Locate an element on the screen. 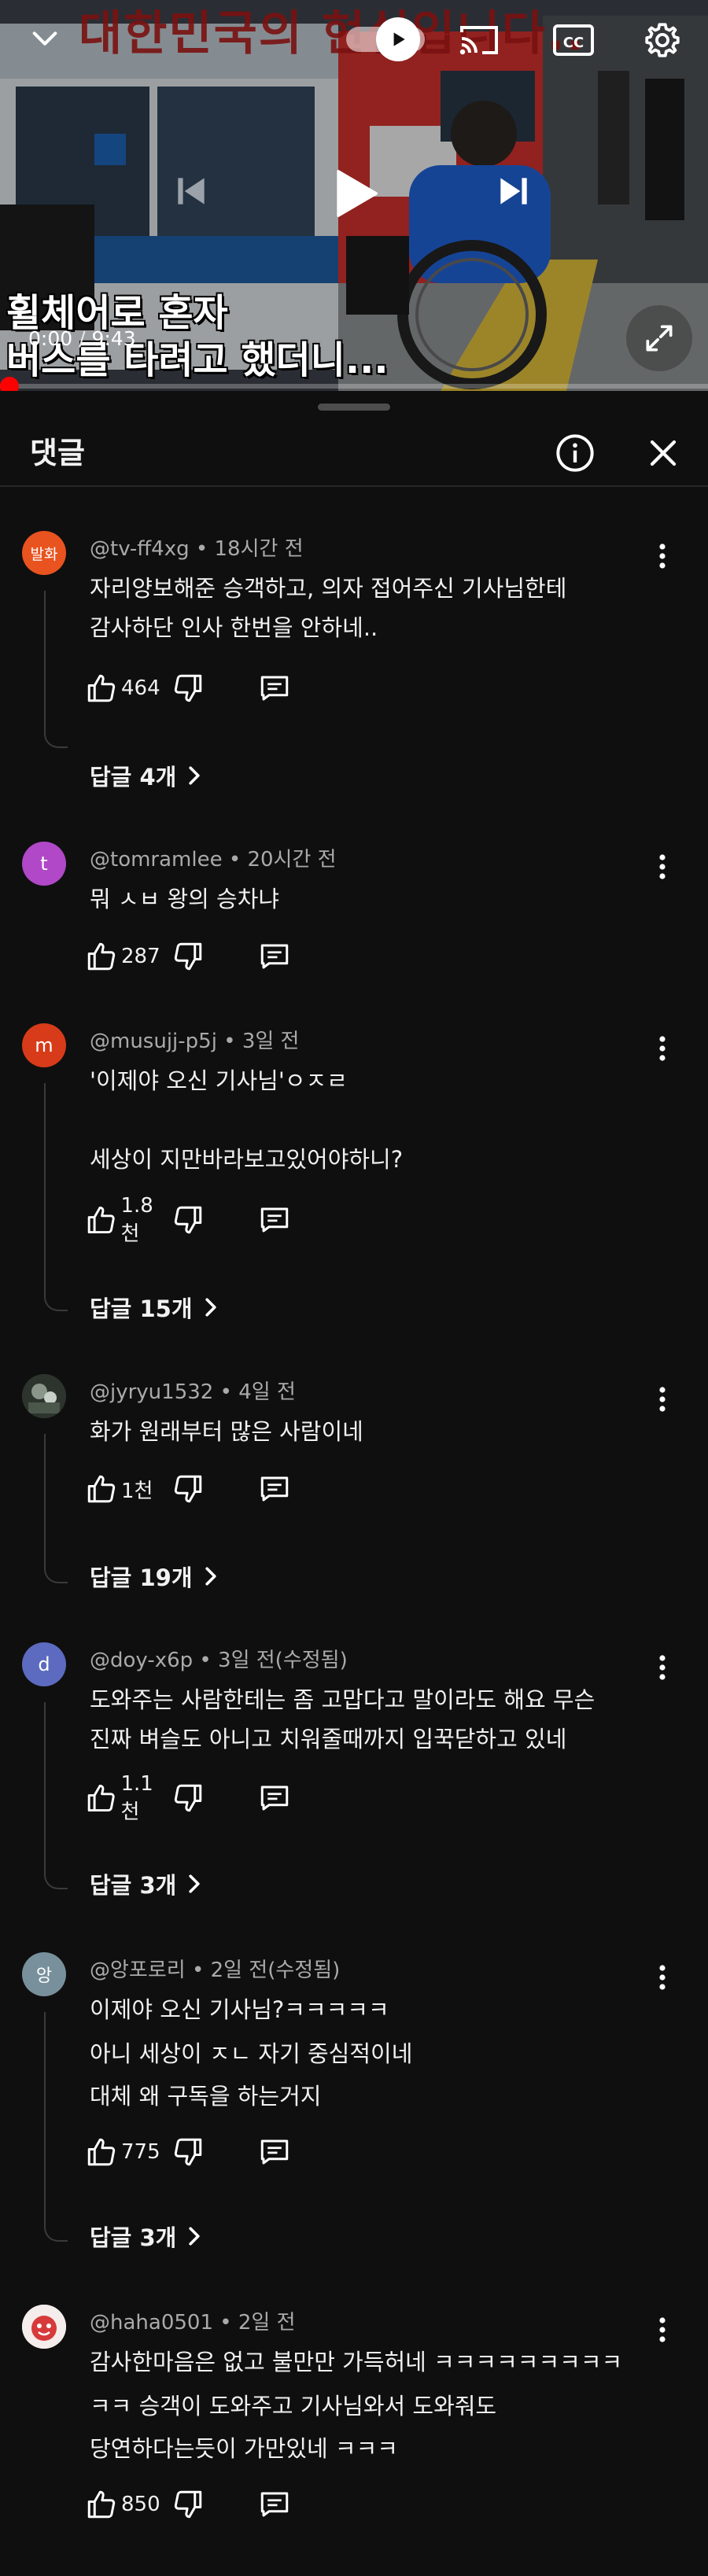 The image size is (708, 2576). current-time: 0:00 is located at coordinates (50, 338).